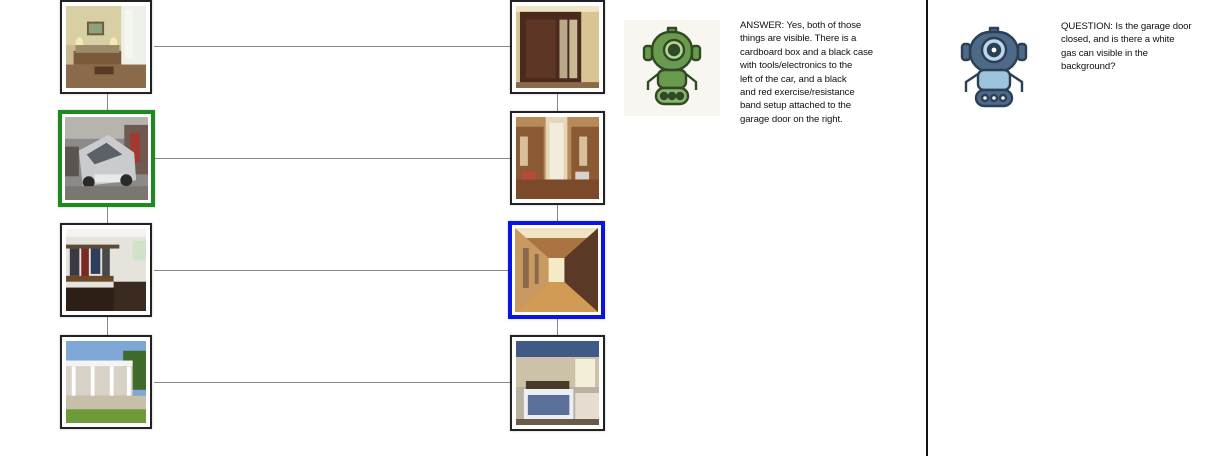 Image resolution: width=1228 pixels, height=456 pixels. I want to click on answer-line-7: band setup attached to the, so click(796, 106).